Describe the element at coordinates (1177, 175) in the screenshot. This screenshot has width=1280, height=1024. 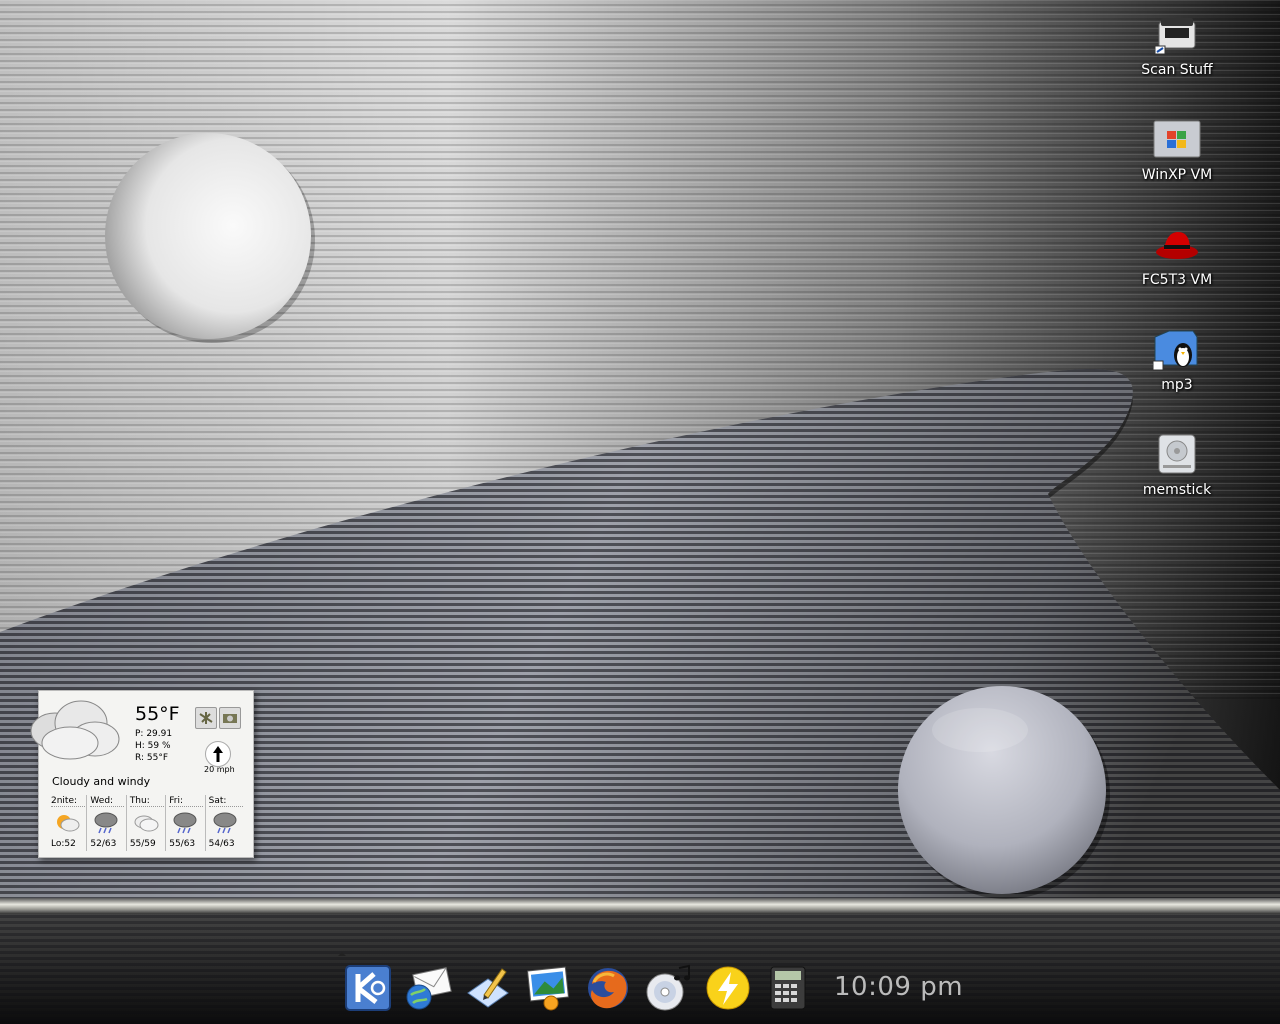
I see `desktop-icon-label: WinXP VM` at that location.